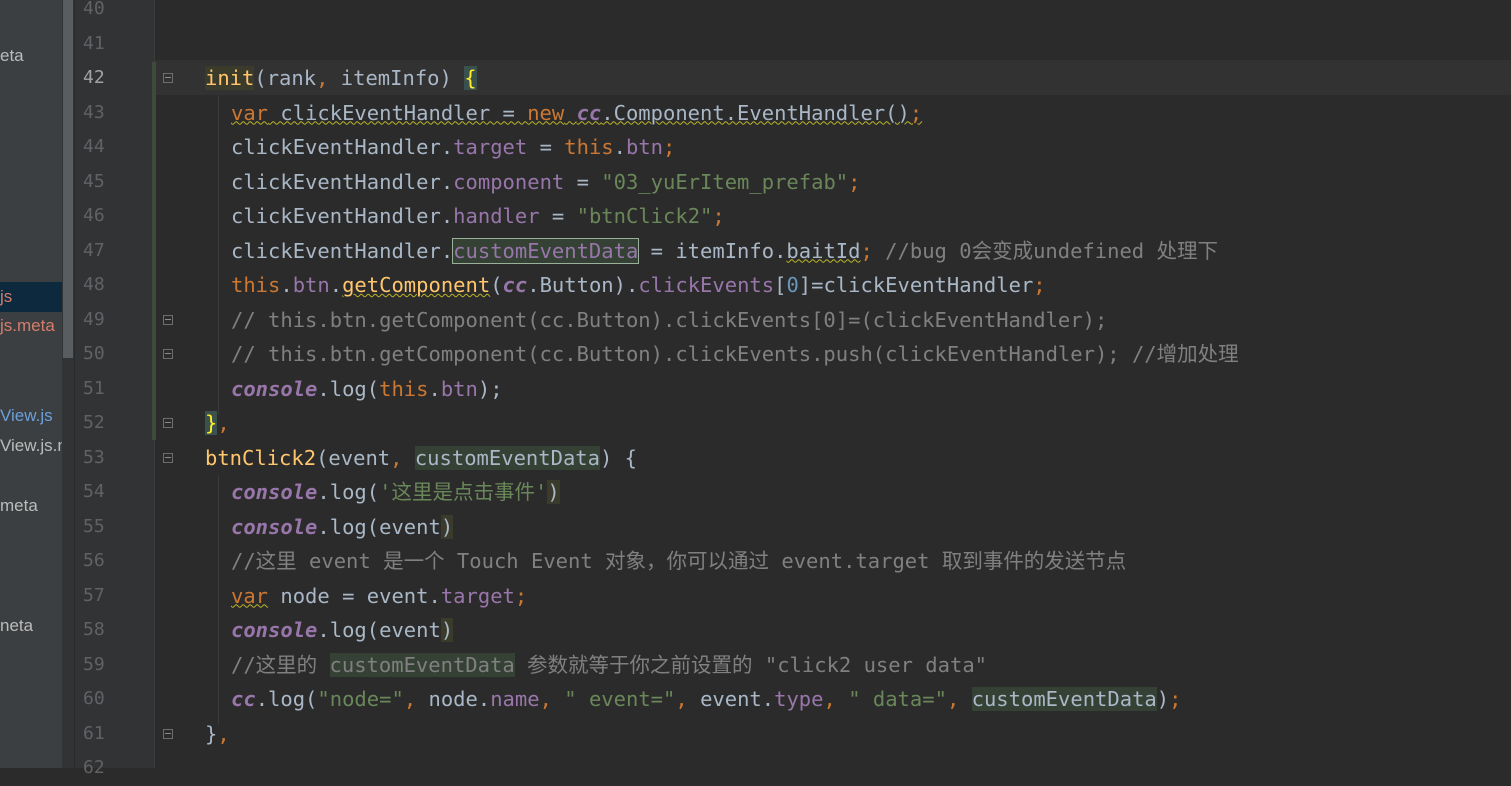 The image size is (1511, 786). What do you see at coordinates (94, 629) in the screenshot?
I see `line-number: 58` at bounding box center [94, 629].